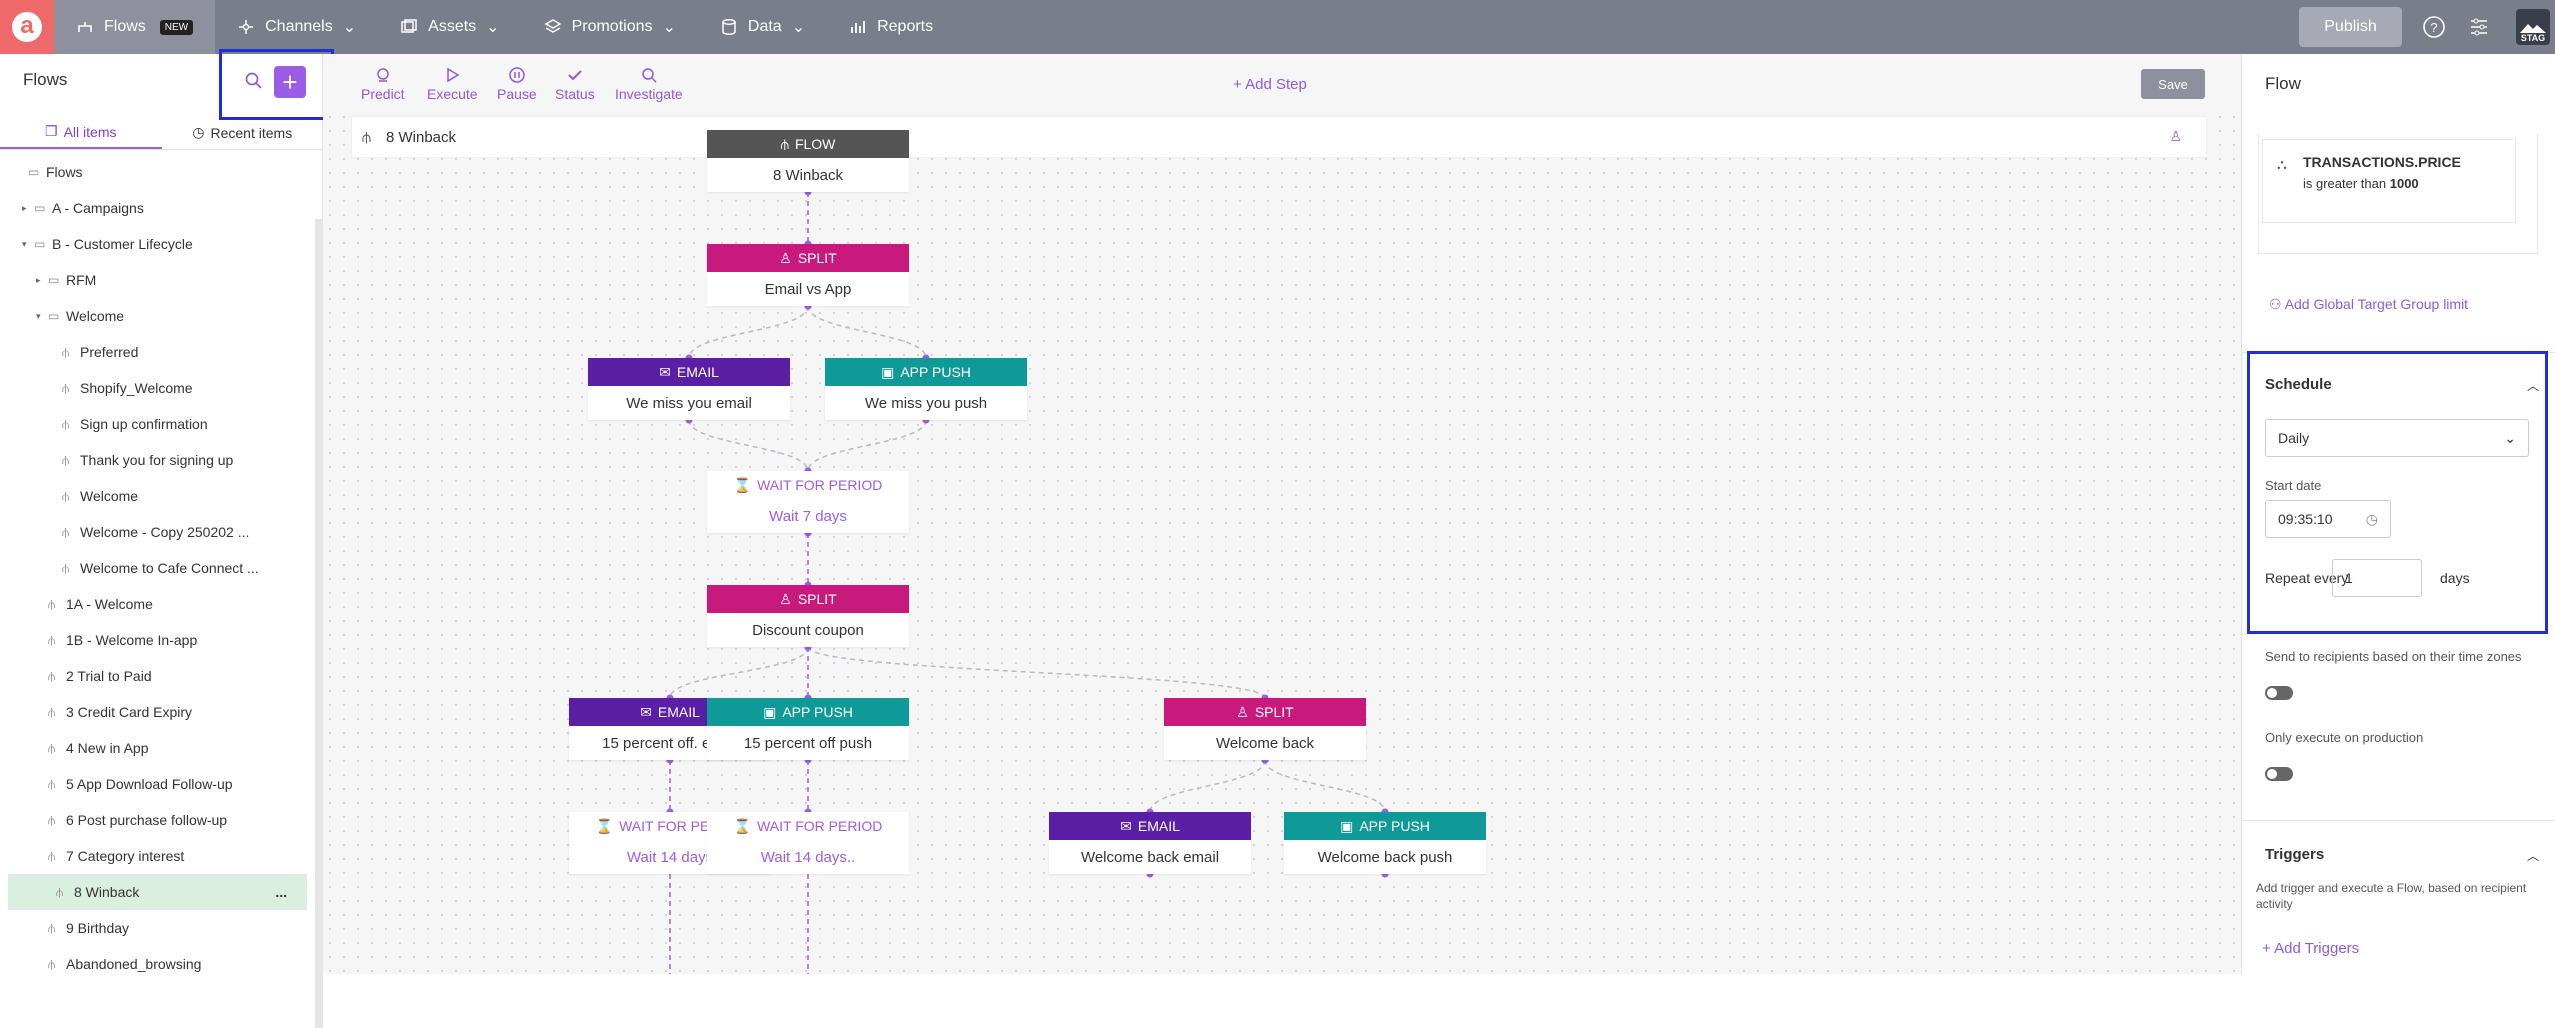  I want to click on flow-icon, so click(85, 27).